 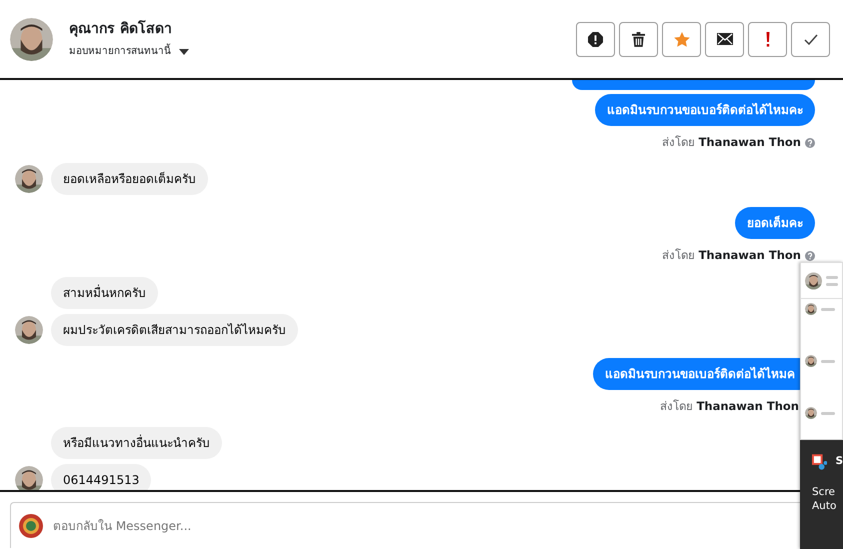 I want to click on message-bubble: ผมประวัตเครดิตเสียสามารถออกได้ไหมครับ, so click(x=174, y=330).